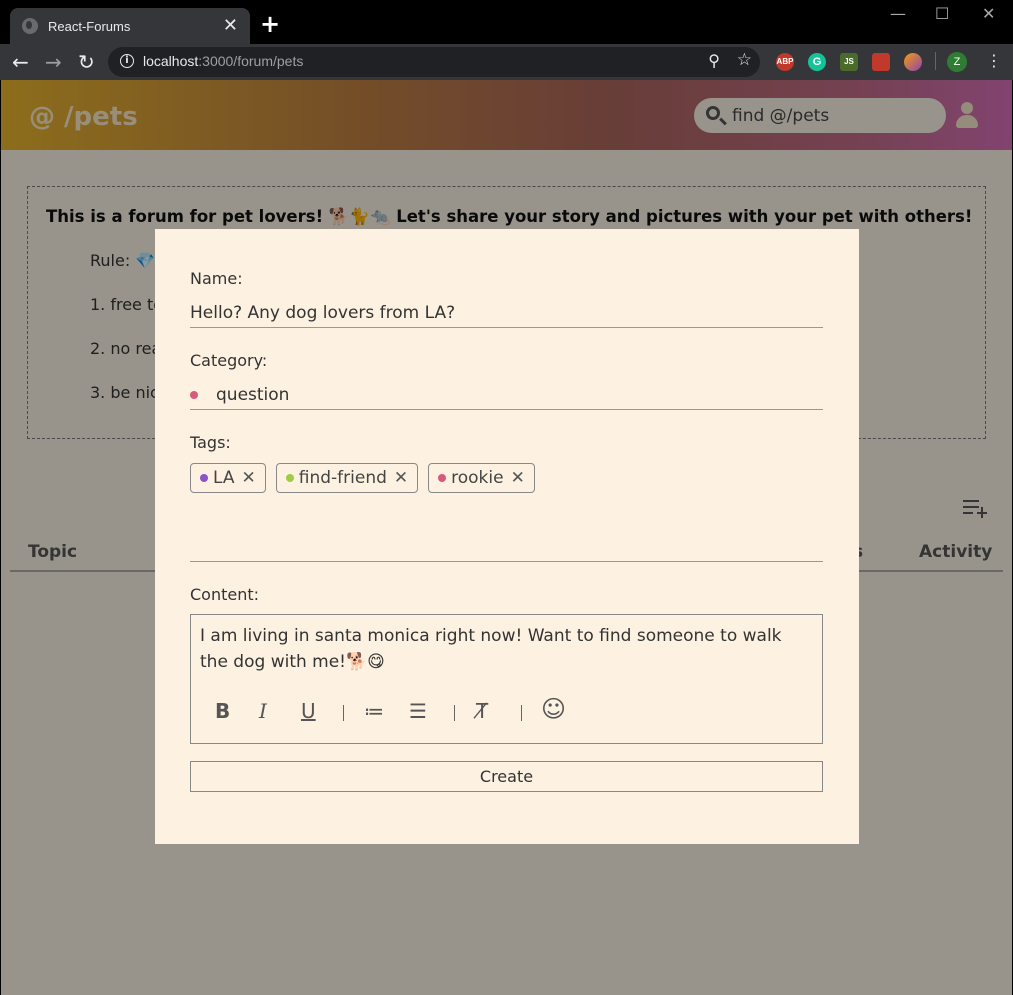 Image resolution: width=1013 pixels, height=995 pixels. What do you see at coordinates (506, 776) in the screenshot?
I see `create-button: Create` at bounding box center [506, 776].